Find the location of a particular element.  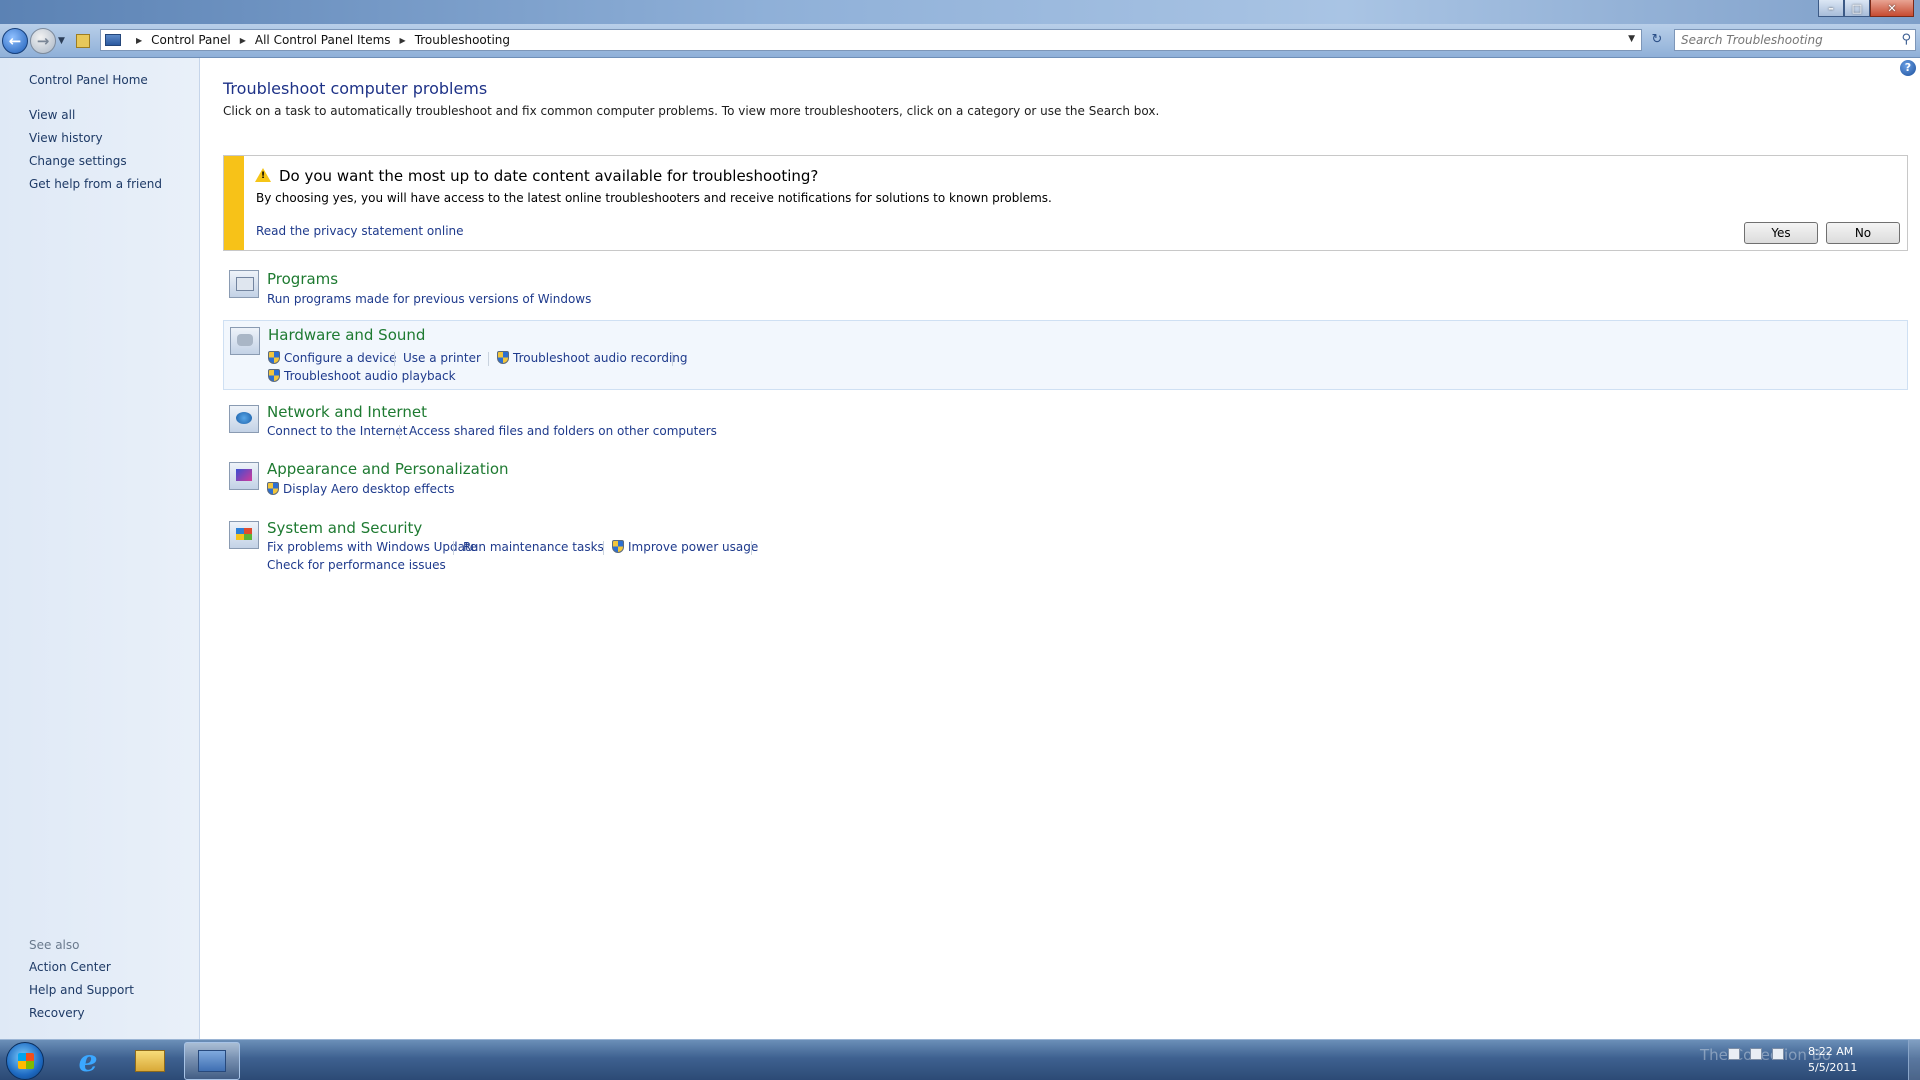

forward-button: → is located at coordinates (43, 41).